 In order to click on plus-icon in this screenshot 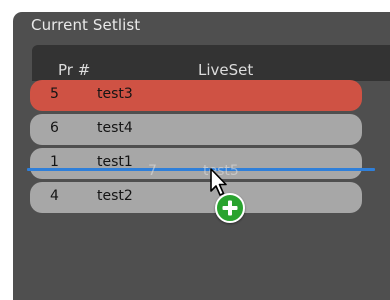, I will do `click(230, 208)`.